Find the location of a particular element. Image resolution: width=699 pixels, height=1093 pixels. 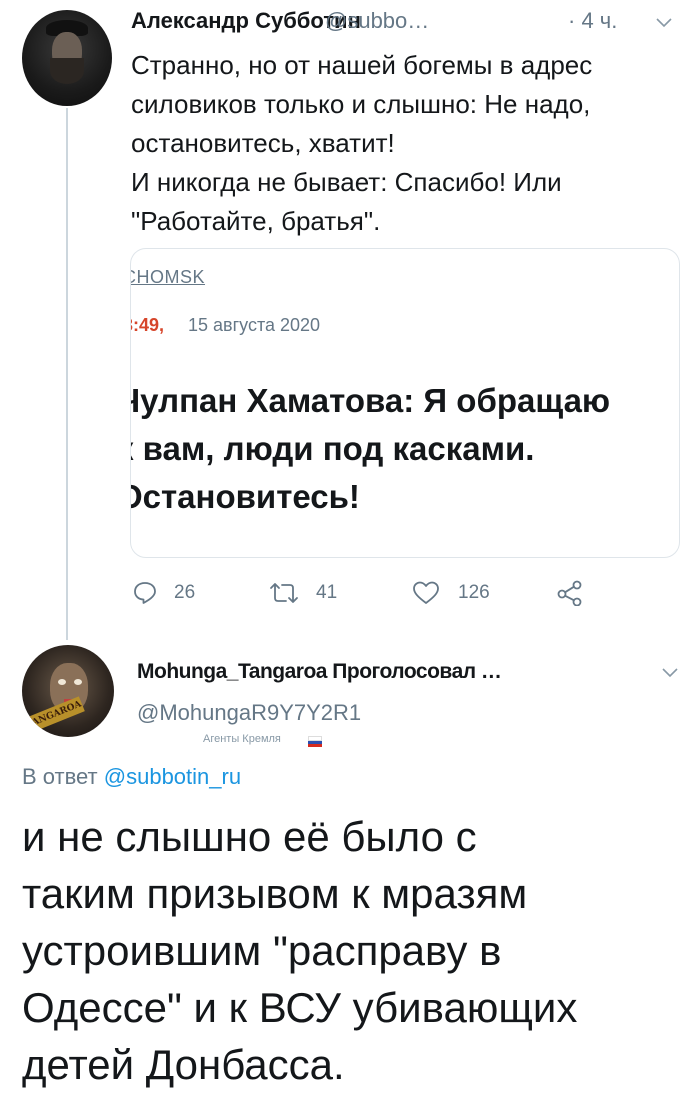

tweet-text-line: "Работайте, братья". is located at coordinates (256, 221).